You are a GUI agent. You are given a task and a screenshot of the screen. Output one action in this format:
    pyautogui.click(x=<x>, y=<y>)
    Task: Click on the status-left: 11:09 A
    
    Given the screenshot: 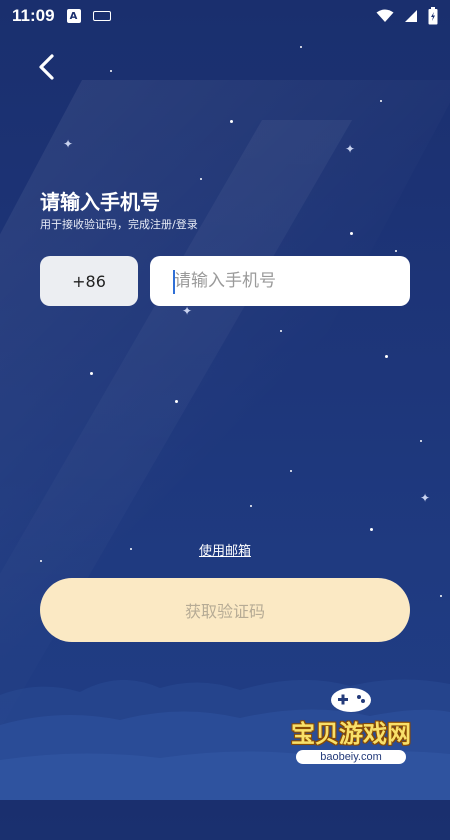 What is the action you would take?
    pyautogui.click(x=61, y=16)
    